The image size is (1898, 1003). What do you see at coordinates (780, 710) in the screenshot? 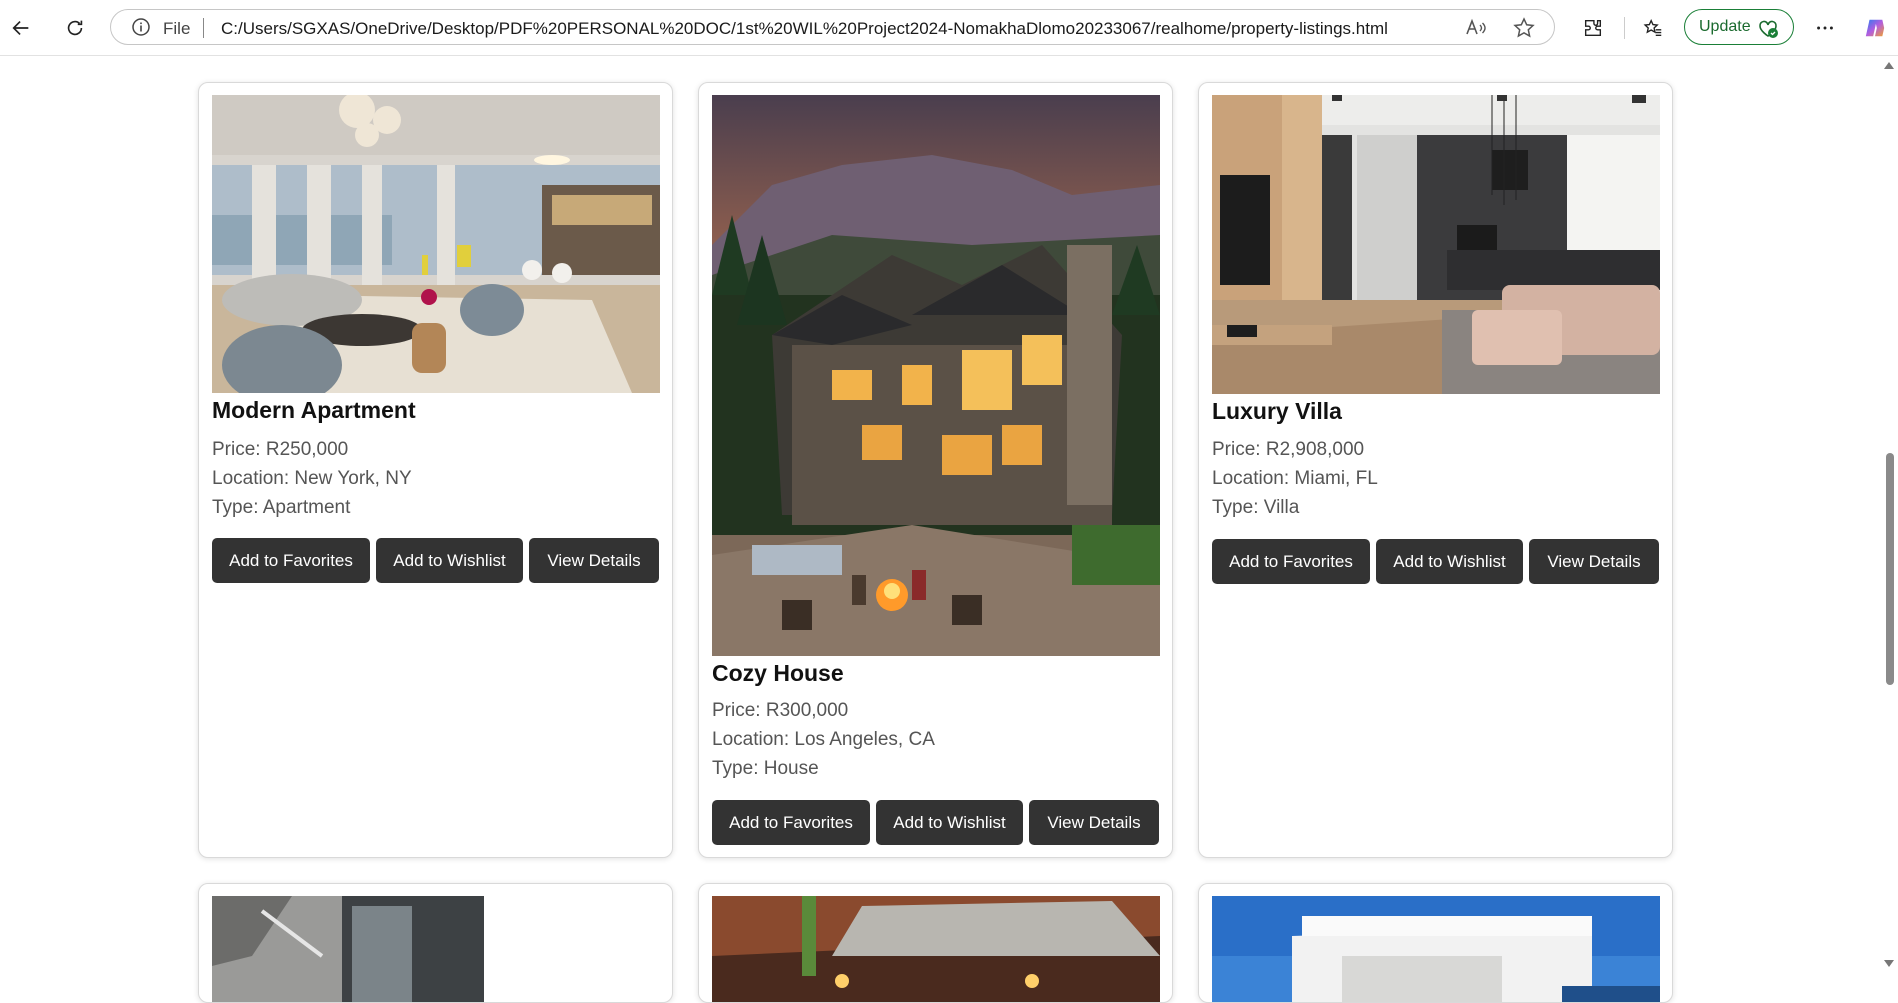
I see `property-price: Price: R300,000` at bounding box center [780, 710].